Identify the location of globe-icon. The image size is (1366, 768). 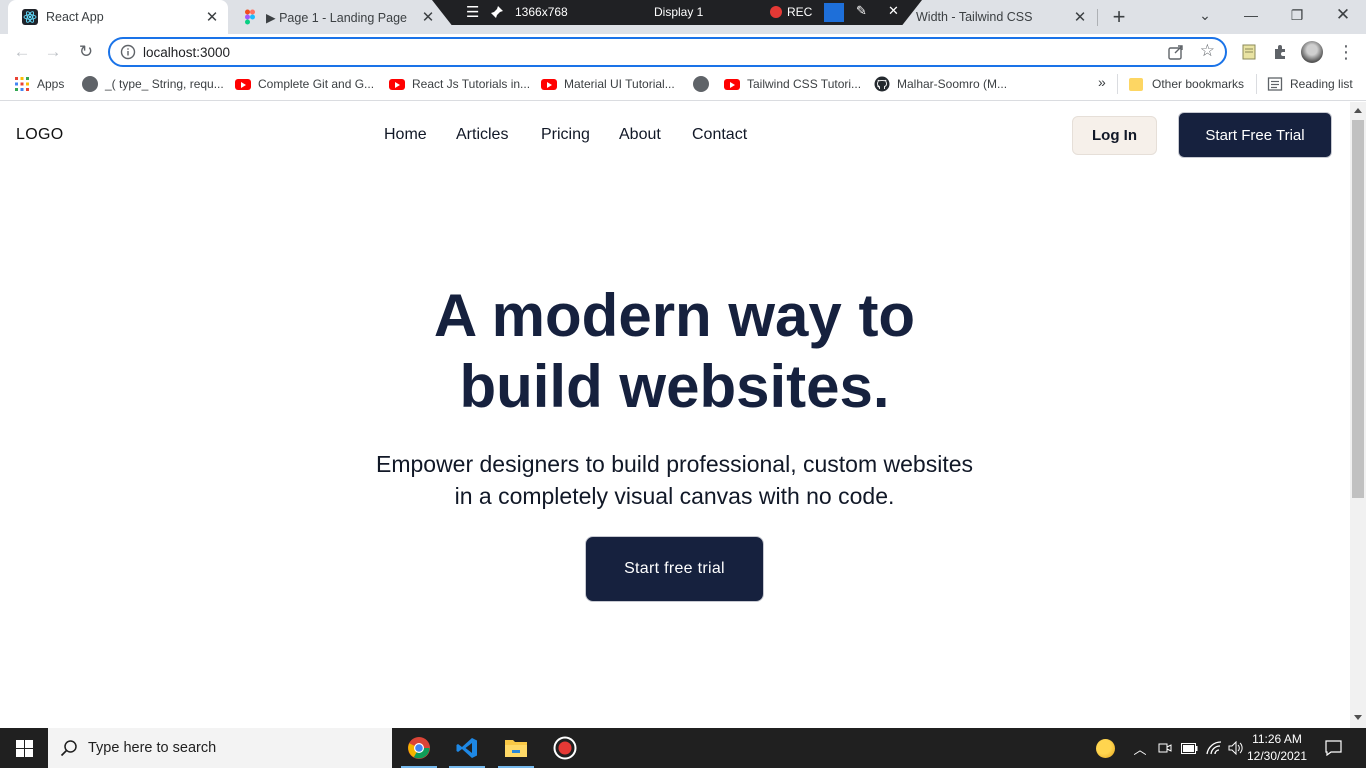
(90, 84).